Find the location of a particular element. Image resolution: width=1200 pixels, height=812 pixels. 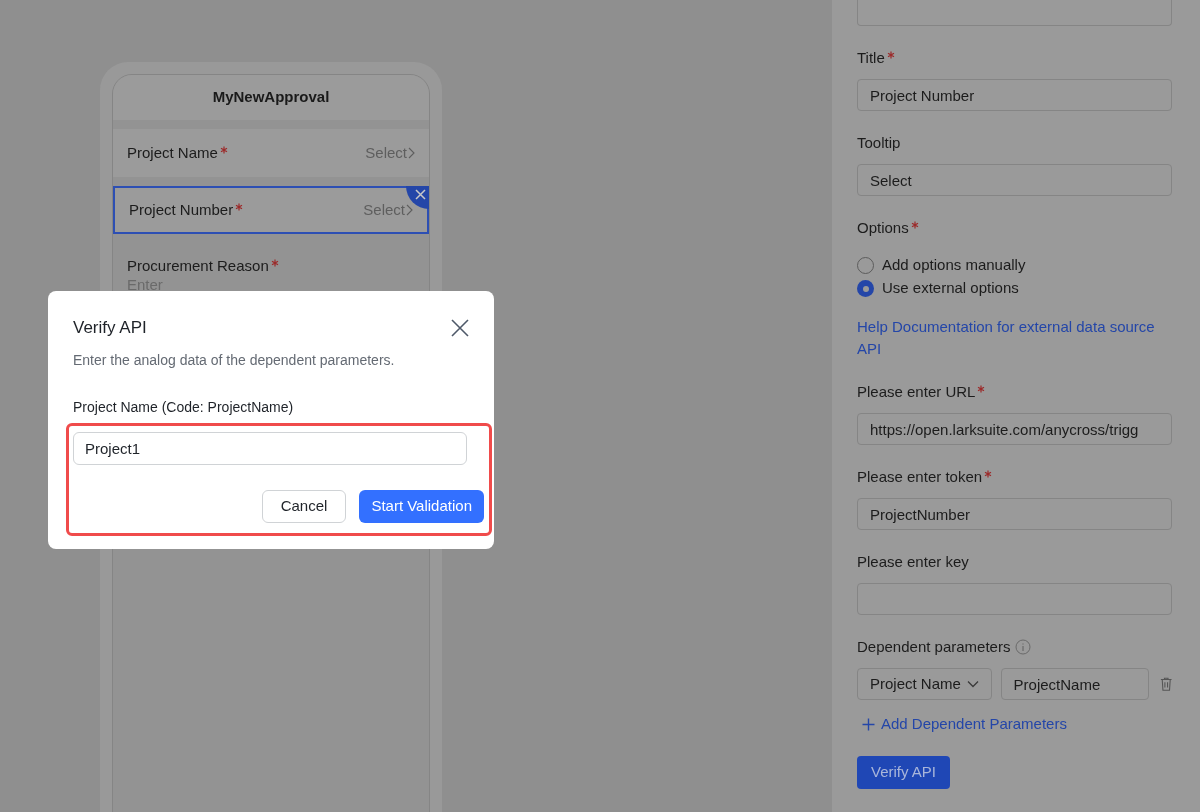

radio-label: Add options manually is located at coordinates (954, 265).